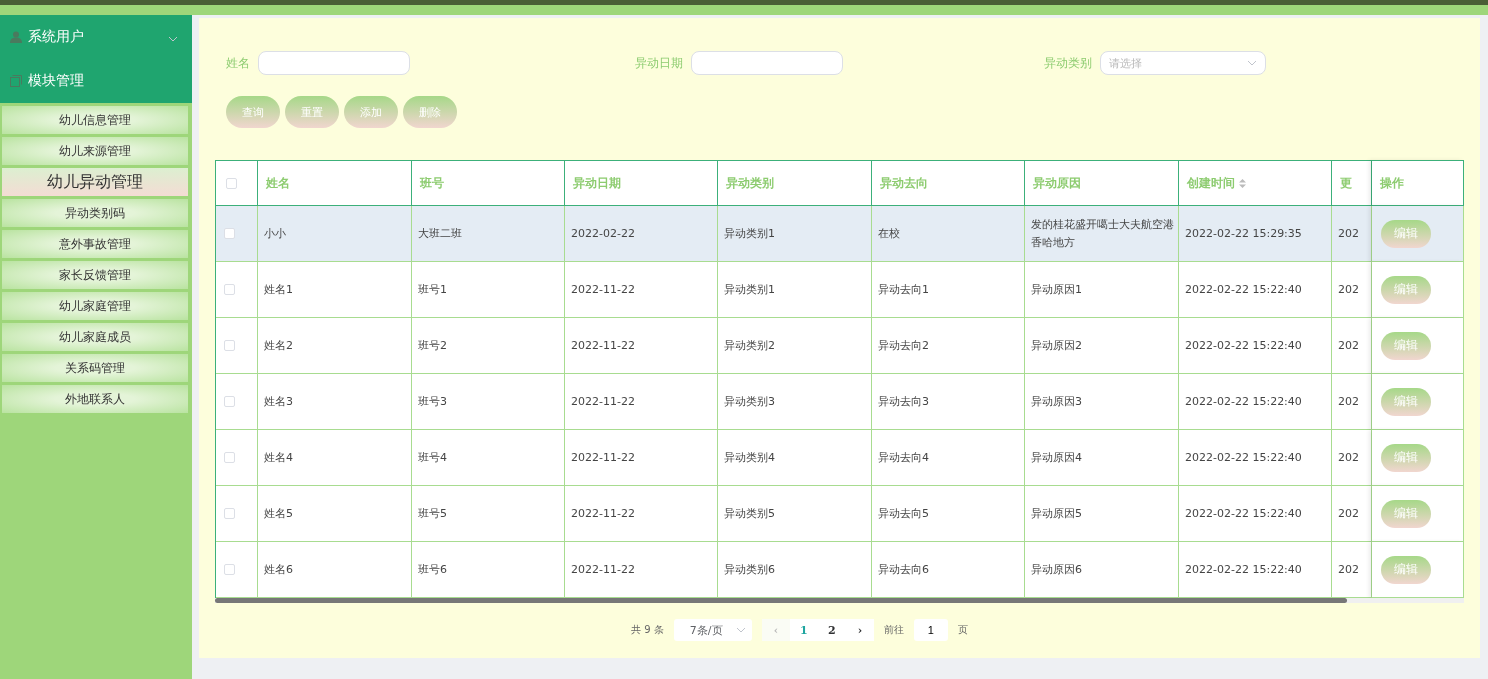 The height and width of the screenshot is (679, 1488). I want to click on table-cell: 异动类别3, so click(795, 402).